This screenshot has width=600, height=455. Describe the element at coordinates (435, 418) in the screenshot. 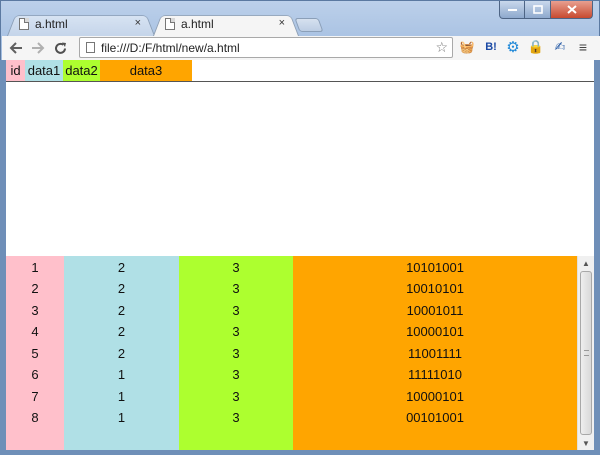

I see `cell-data3: 00101001` at that location.